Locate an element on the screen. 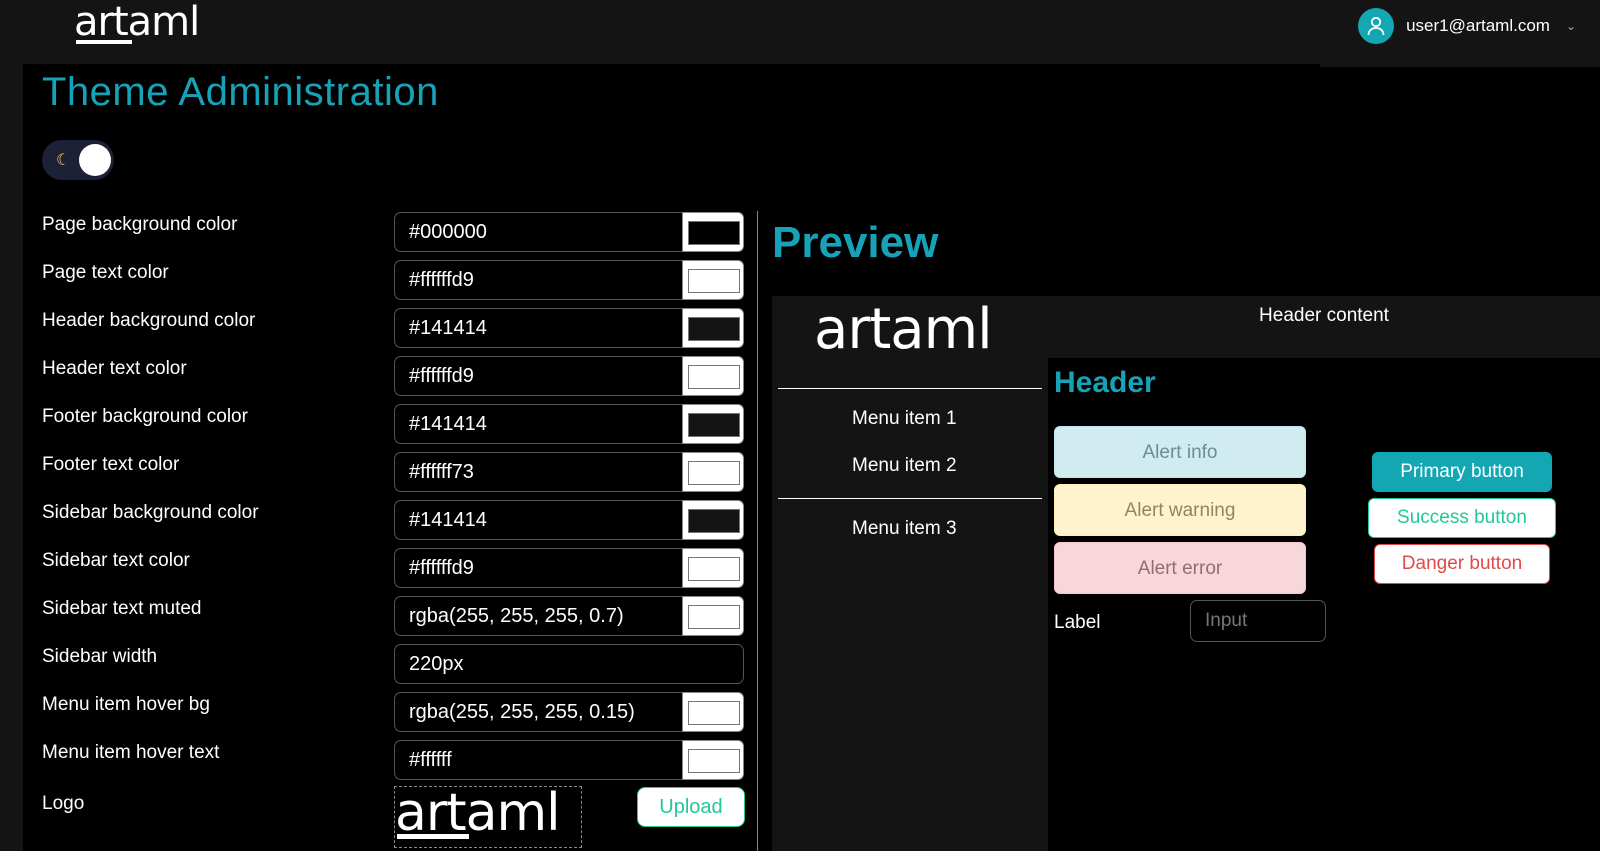 This screenshot has height=851, width=1600. primary-button: Primary button is located at coordinates (1462, 472).